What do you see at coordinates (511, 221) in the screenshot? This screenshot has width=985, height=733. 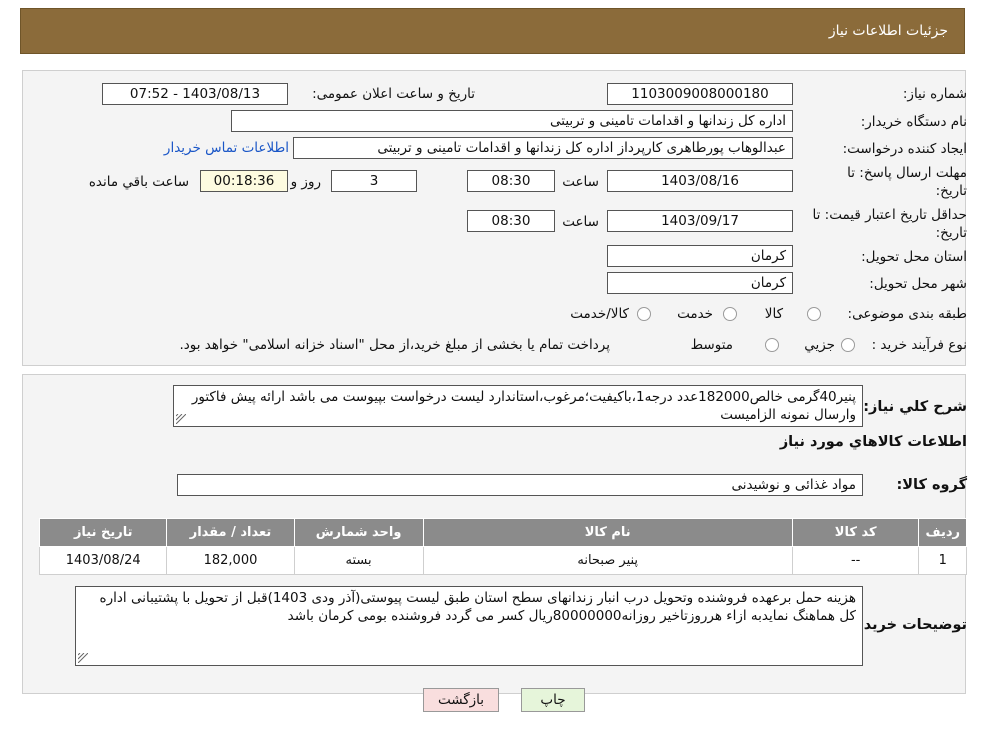 I see `price-validity-time-field: 08:30` at bounding box center [511, 221].